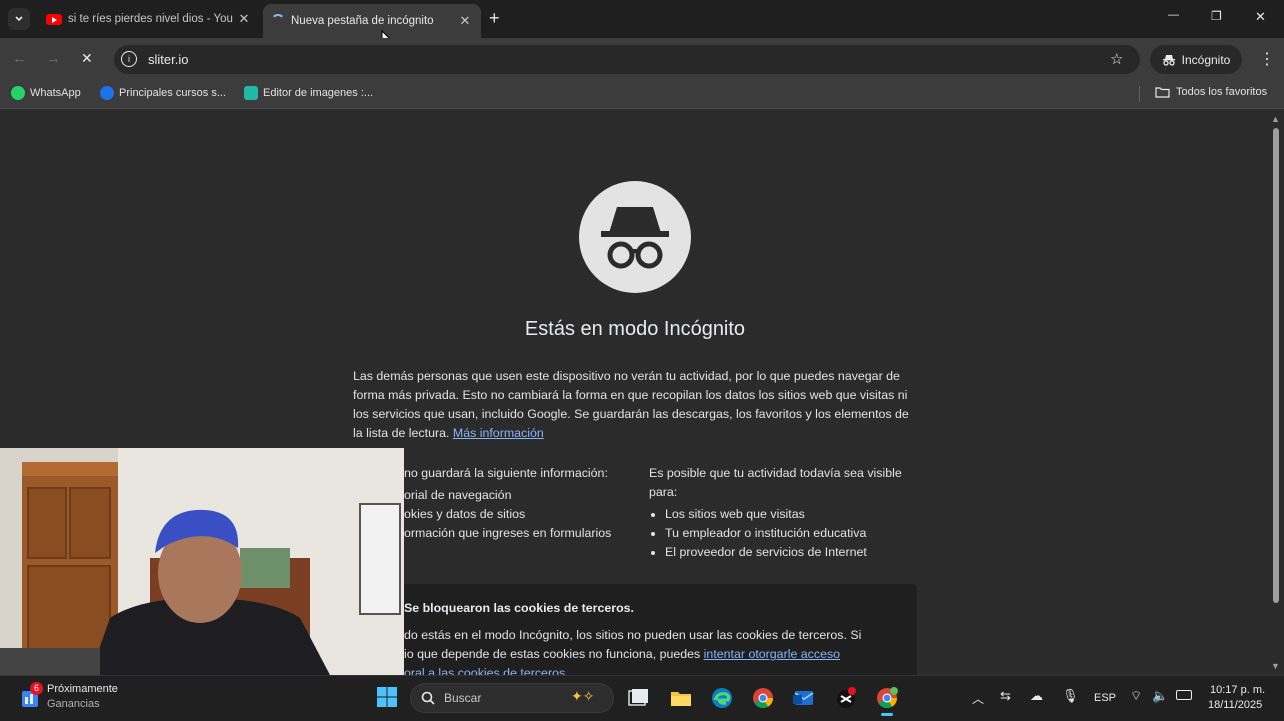 The height and width of the screenshot is (721, 1284). I want to click on url-text: sliter.io, so click(168, 59).